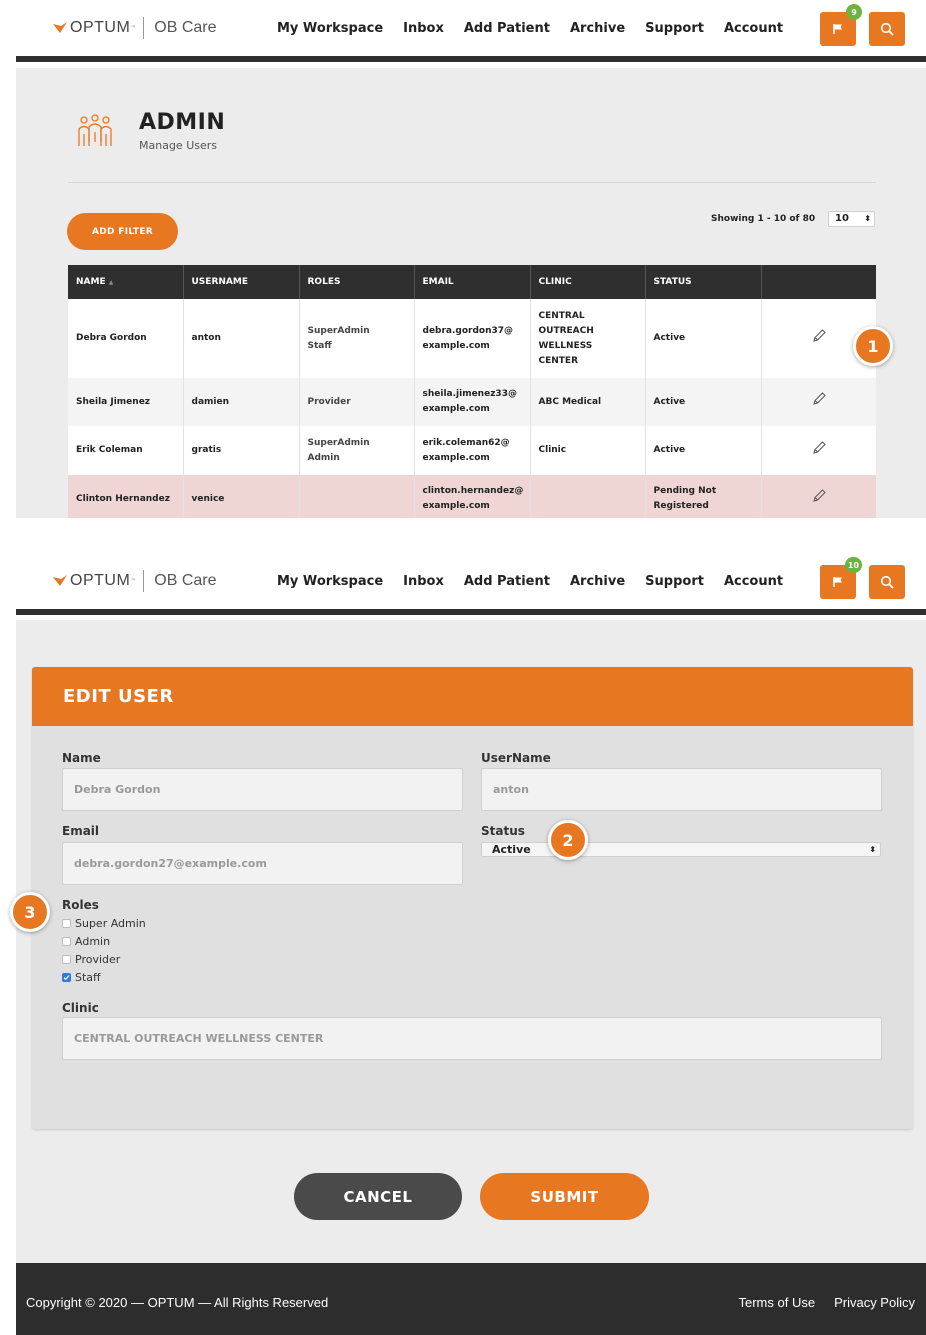 The height and width of the screenshot is (1335, 926). What do you see at coordinates (144, 581) in the screenshot?
I see `logo-separator` at bounding box center [144, 581].